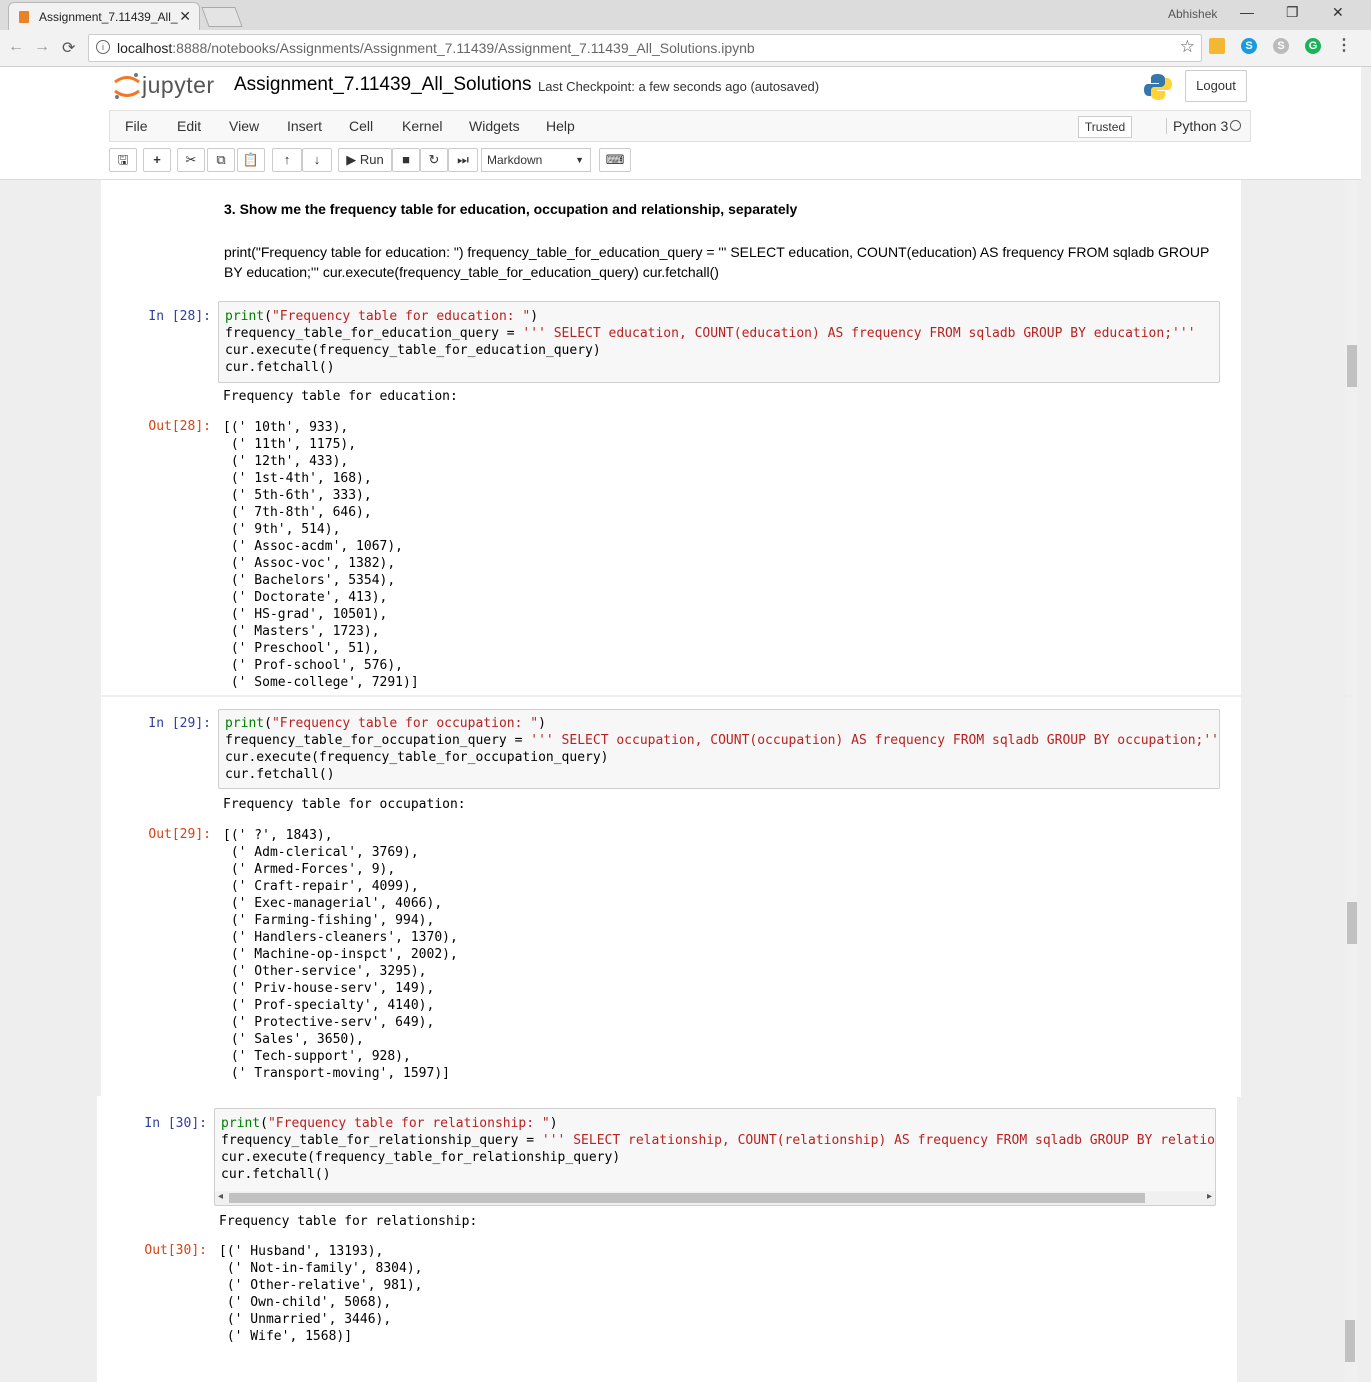 The height and width of the screenshot is (1382, 1371). What do you see at coordinates (1338, 12) in the screenshot?
I see `window-close-icon: ✕` at bounding box center [1338, 12].